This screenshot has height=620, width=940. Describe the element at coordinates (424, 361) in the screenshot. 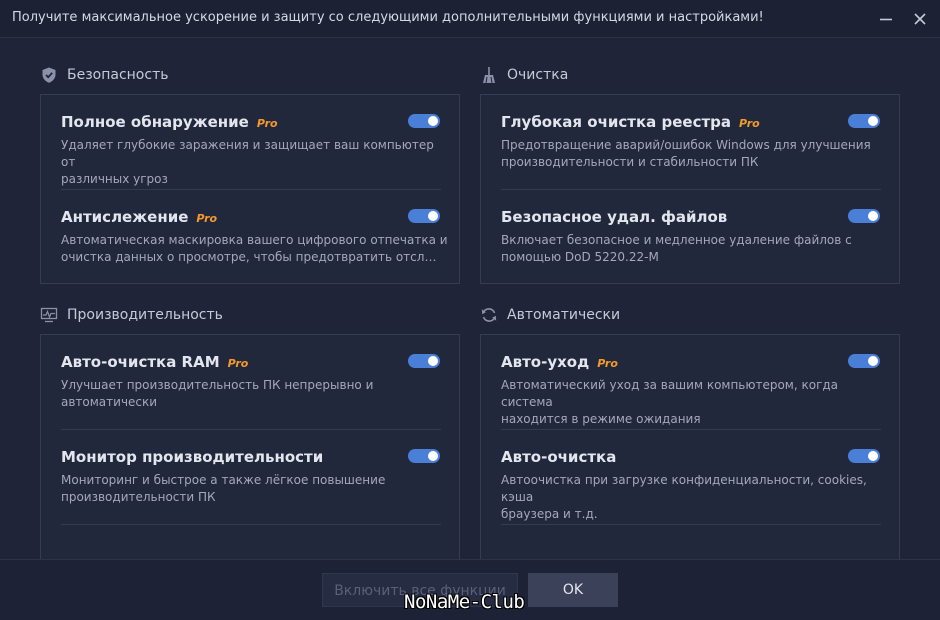

I see `toggle-auto-ram-clean` at that location.